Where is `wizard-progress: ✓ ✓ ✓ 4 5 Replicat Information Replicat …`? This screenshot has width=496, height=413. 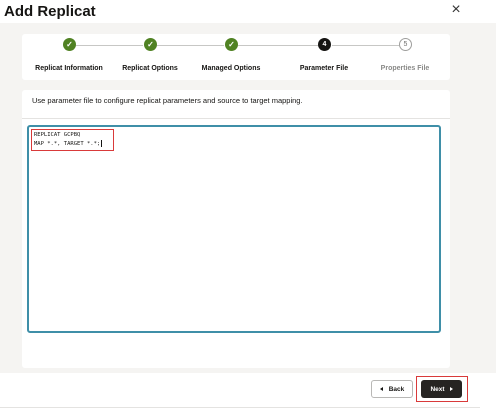
wizard-progress: ✓ ✓ ✓ 4 5 Replicat Information Replicat … is located at coordinates (236, 57).